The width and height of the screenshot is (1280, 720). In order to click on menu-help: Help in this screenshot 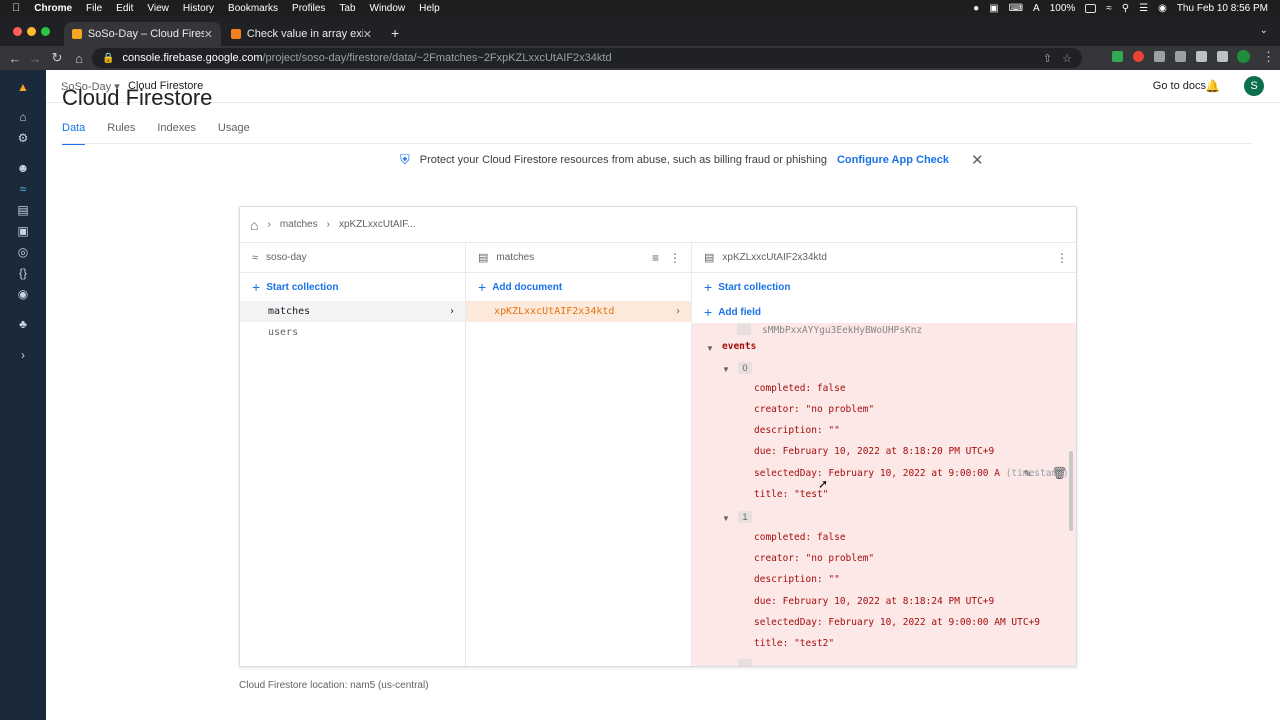, I will do `click(429, 8)`.